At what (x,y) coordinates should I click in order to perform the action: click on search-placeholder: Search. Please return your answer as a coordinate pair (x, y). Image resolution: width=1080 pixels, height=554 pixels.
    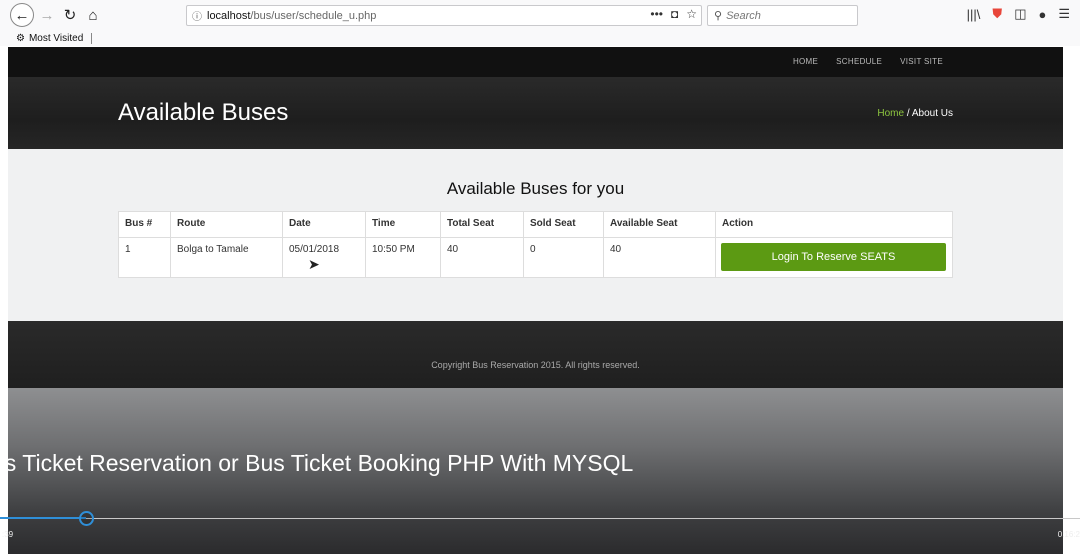
    Looking at the image, I should click on (743, 15).